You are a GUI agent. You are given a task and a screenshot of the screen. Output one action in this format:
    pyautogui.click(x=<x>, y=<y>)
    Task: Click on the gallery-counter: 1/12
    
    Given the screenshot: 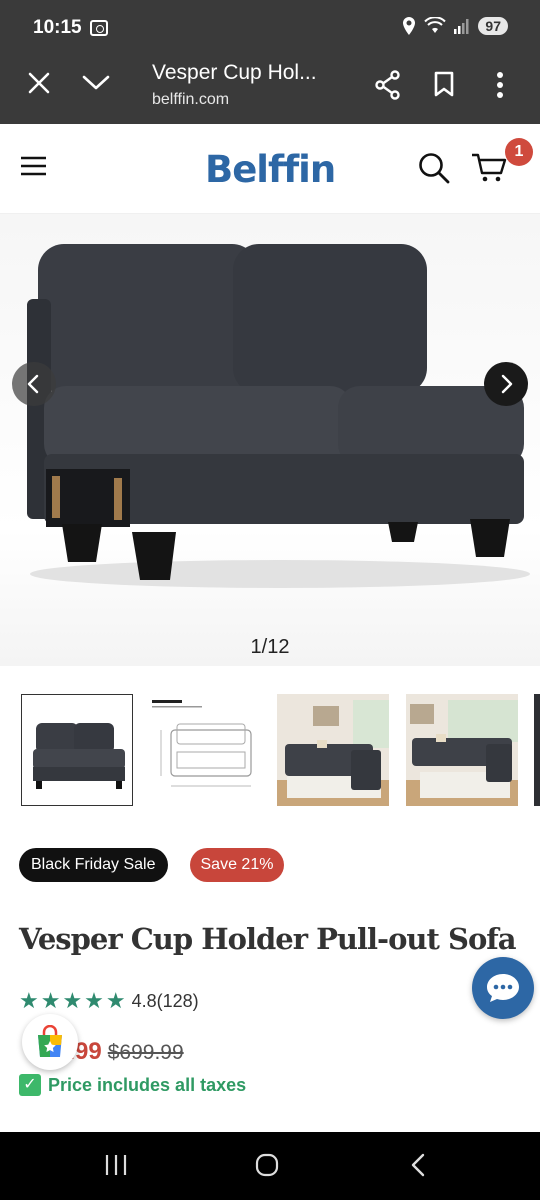 What is the action you would take?
    pyautogui.click(x=270, y=647)
    